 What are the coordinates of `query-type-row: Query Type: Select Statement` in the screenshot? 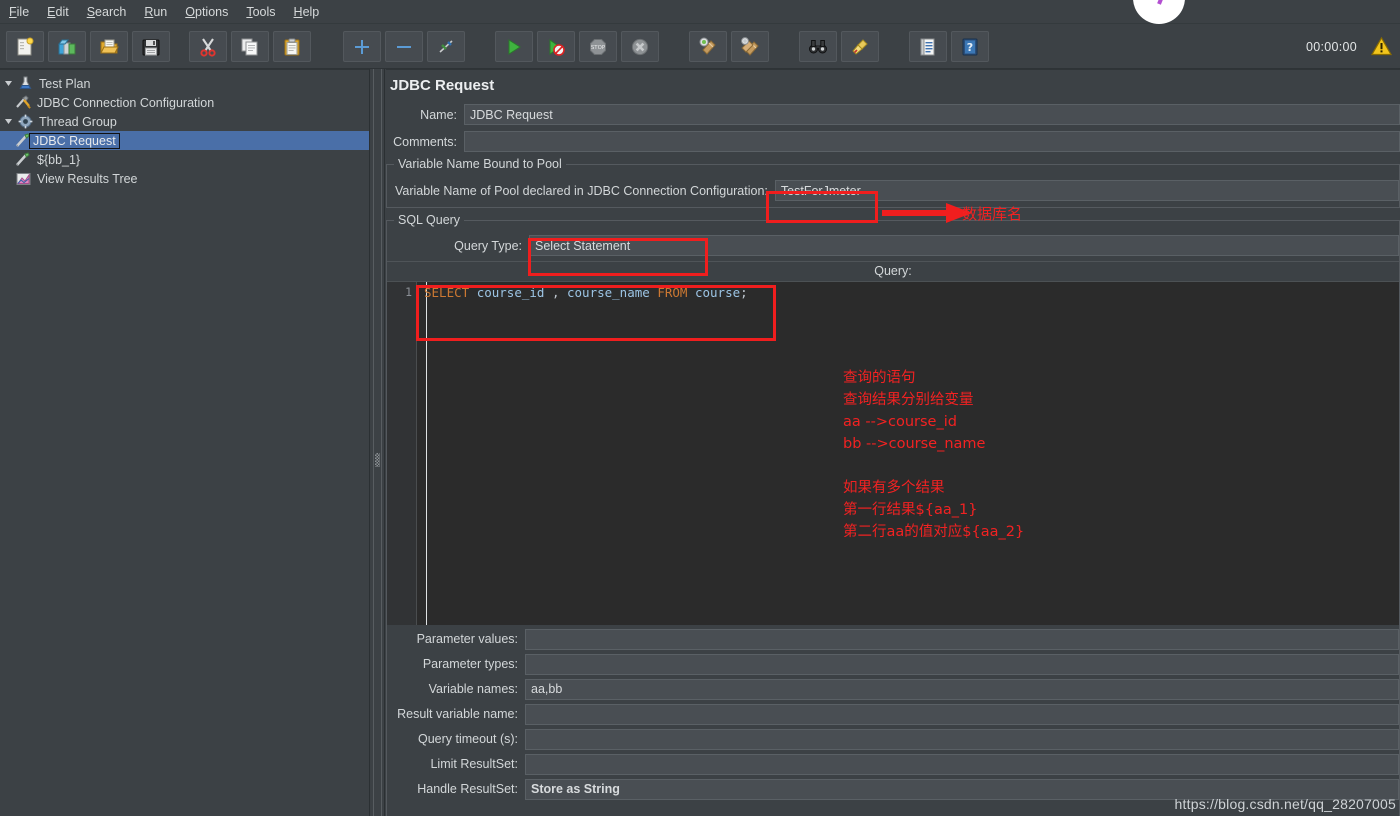 It's located at (893, 245).